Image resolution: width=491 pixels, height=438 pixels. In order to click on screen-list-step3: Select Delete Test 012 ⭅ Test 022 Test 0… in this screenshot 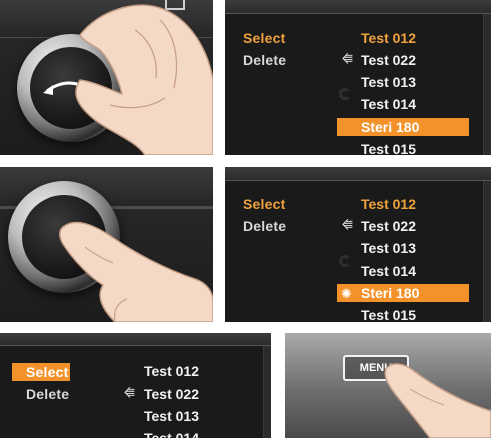, I will do `click(135, 385)`.